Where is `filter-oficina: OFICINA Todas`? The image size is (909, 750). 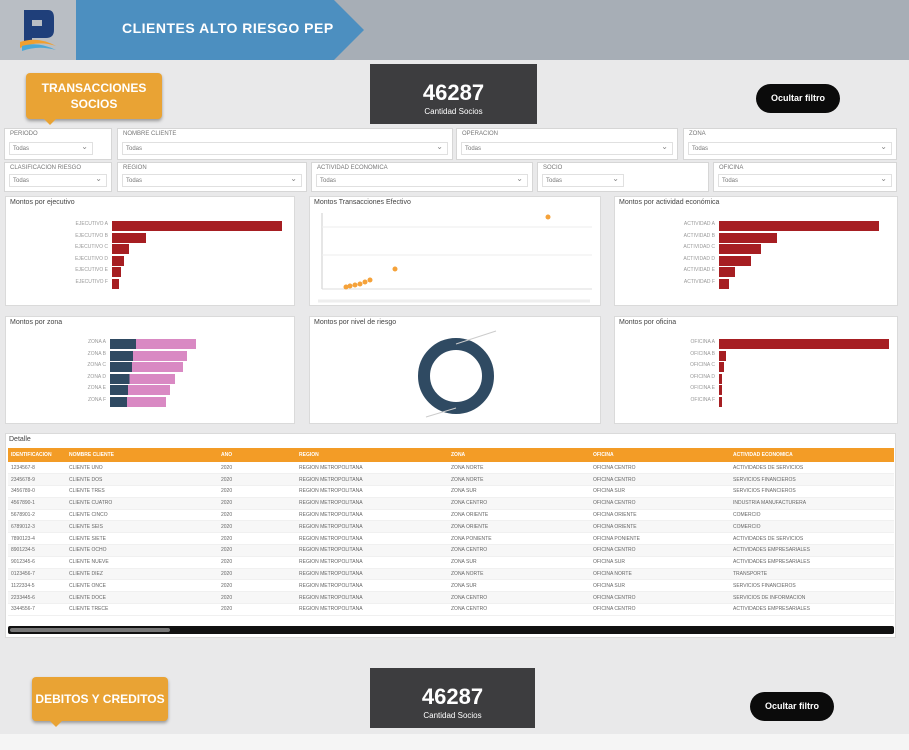 filter-oficina: OFICINA Todas is located at coordinates (805, 177).